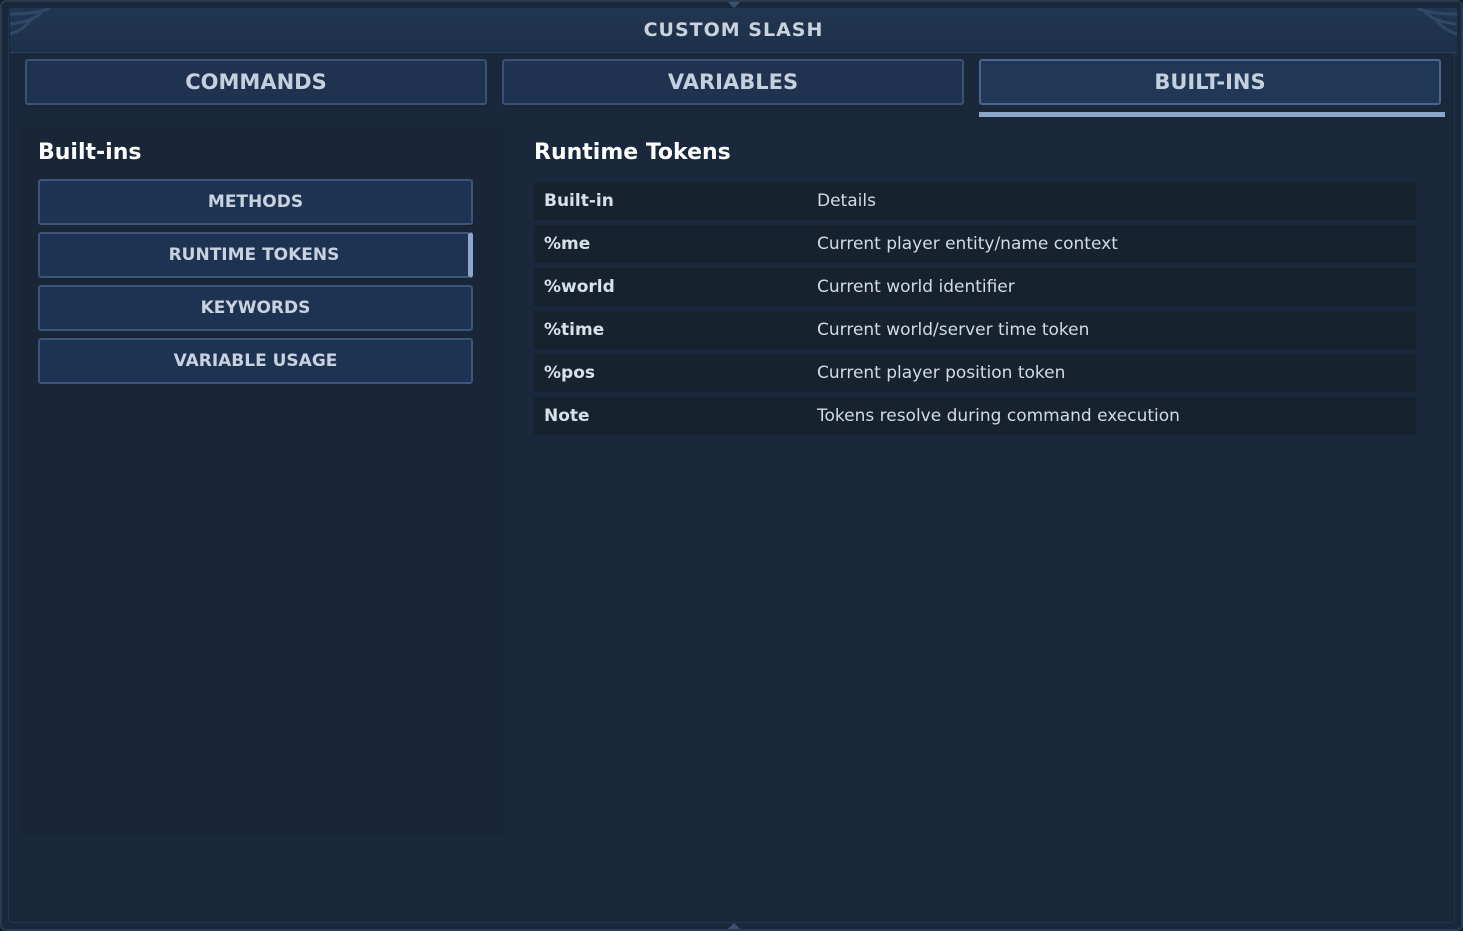 The width and height of the screenshot is (1463, 931). I want to click on sidebar-heading: Built-ins, so click(90, 152).